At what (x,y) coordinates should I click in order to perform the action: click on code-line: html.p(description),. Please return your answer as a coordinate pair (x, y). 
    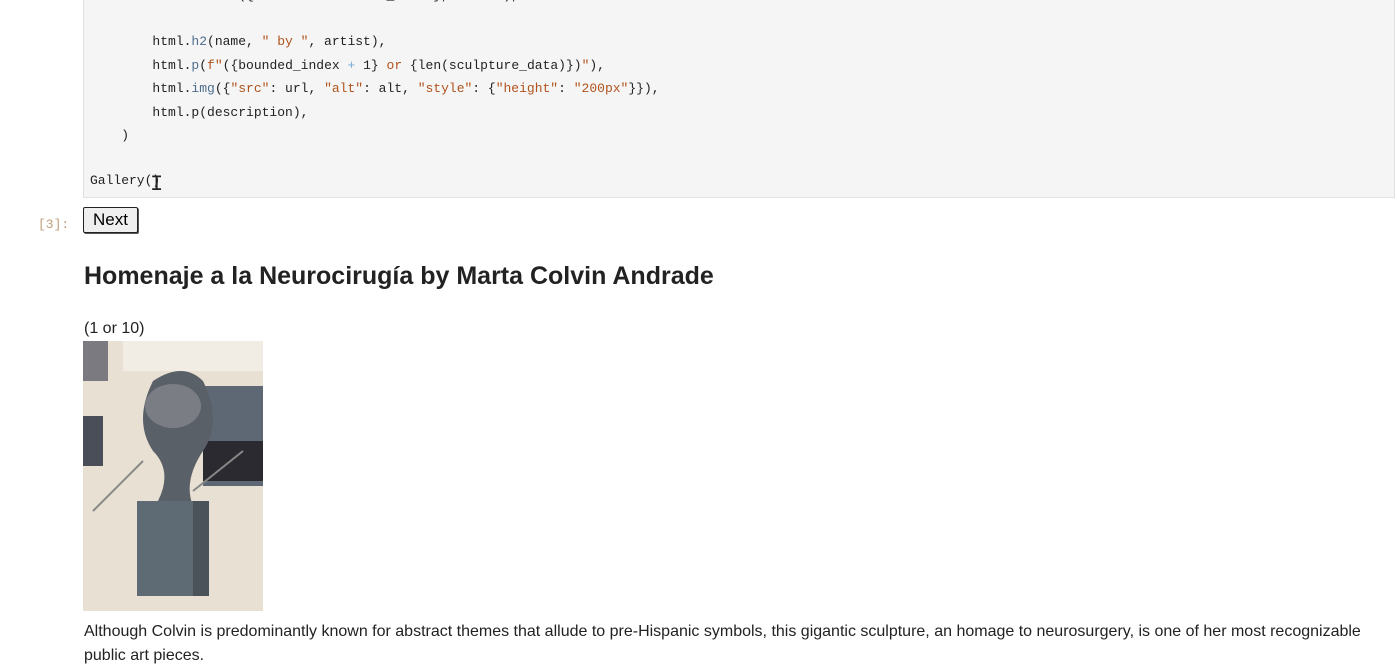
    Looking at the image, I should click on (199, 112).